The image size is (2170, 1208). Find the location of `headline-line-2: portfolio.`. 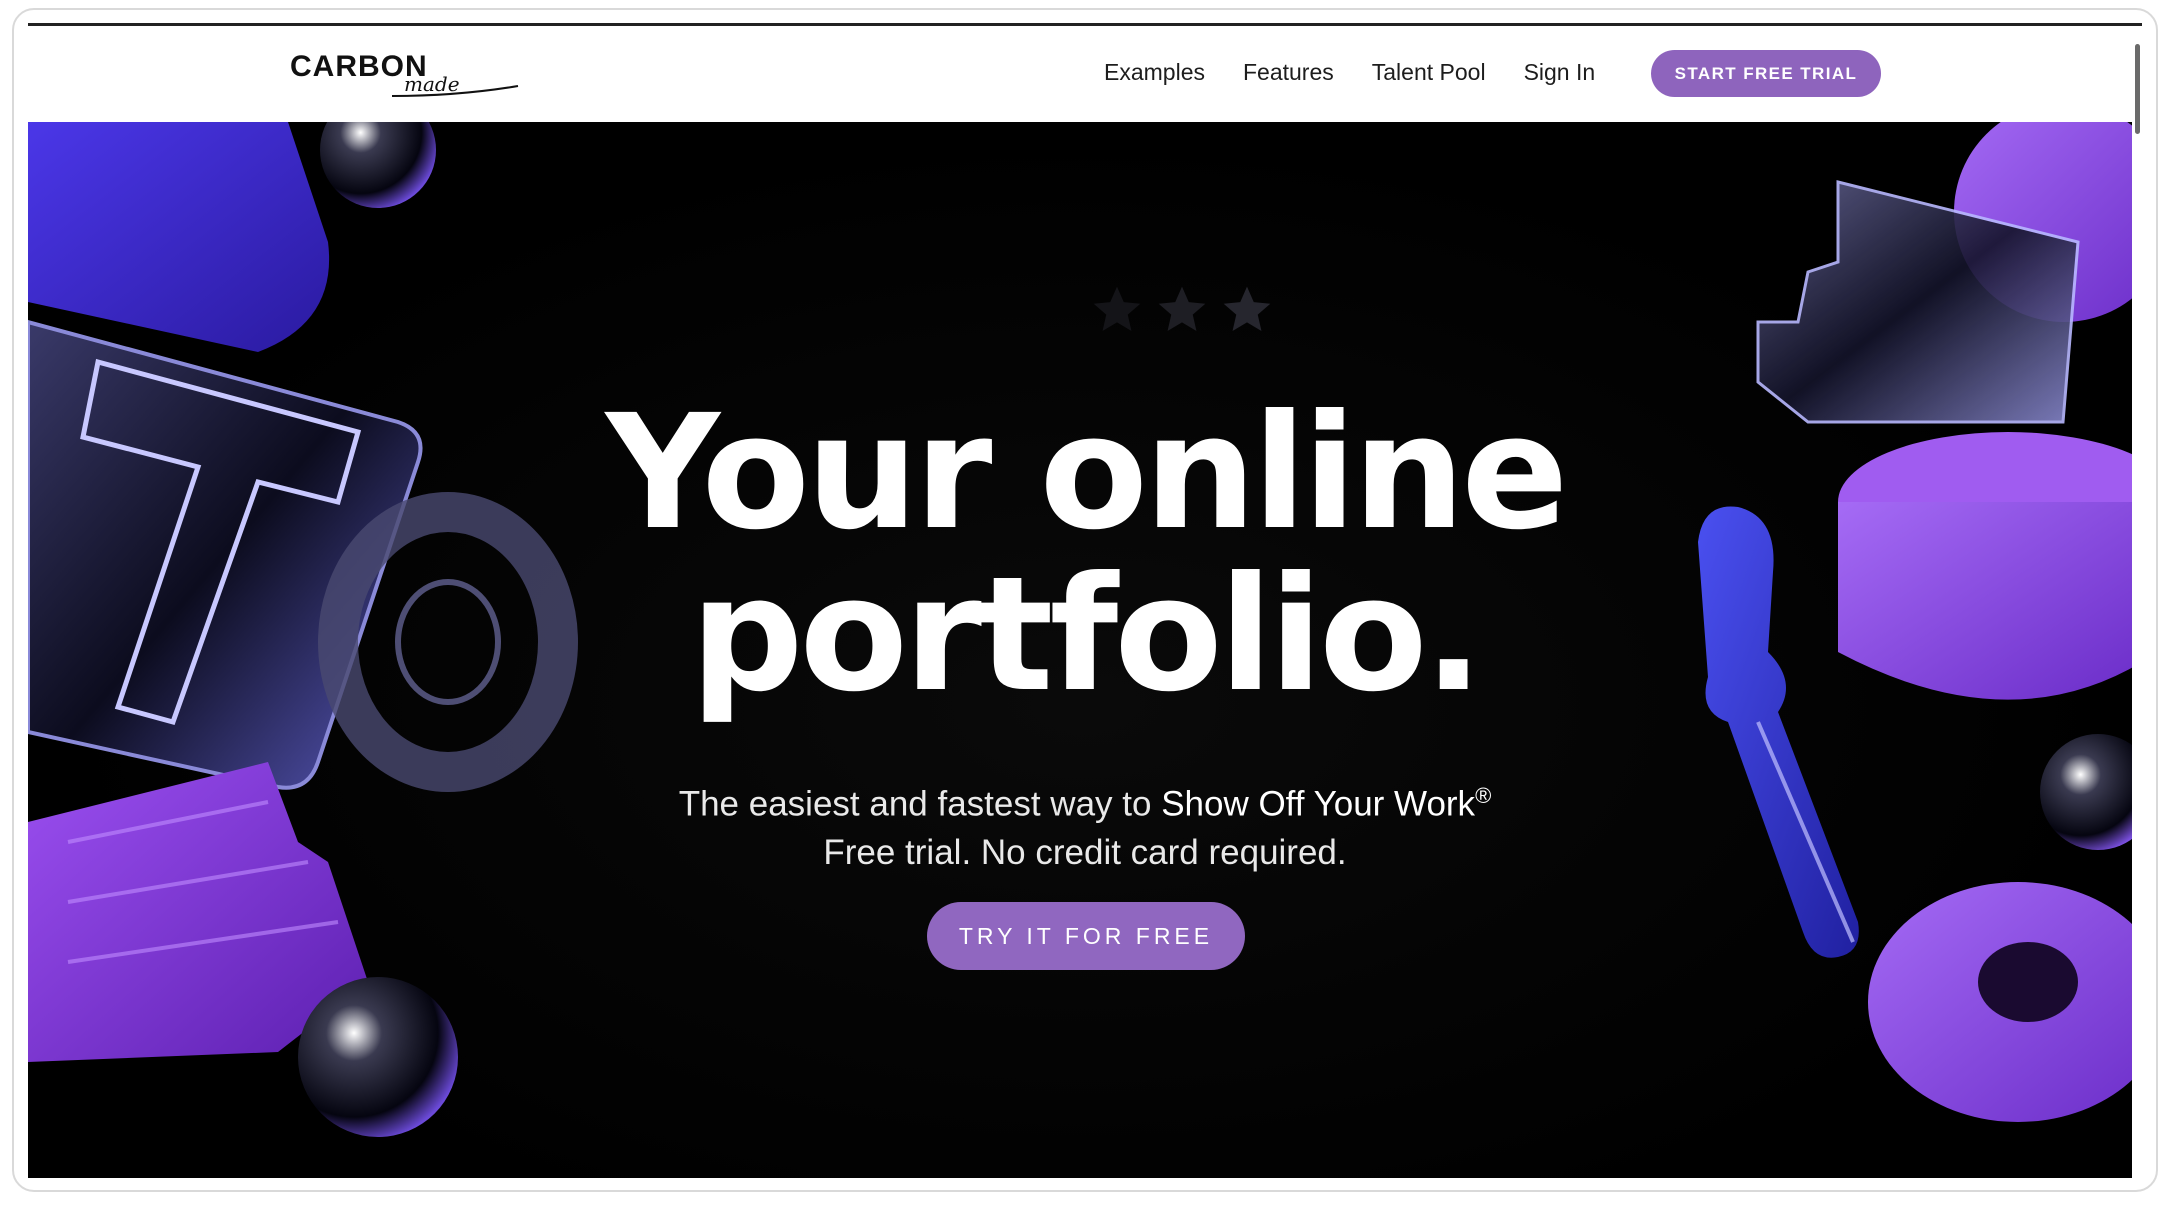

headline-line-2: portfolio. is located at coordinates (1086, 635).